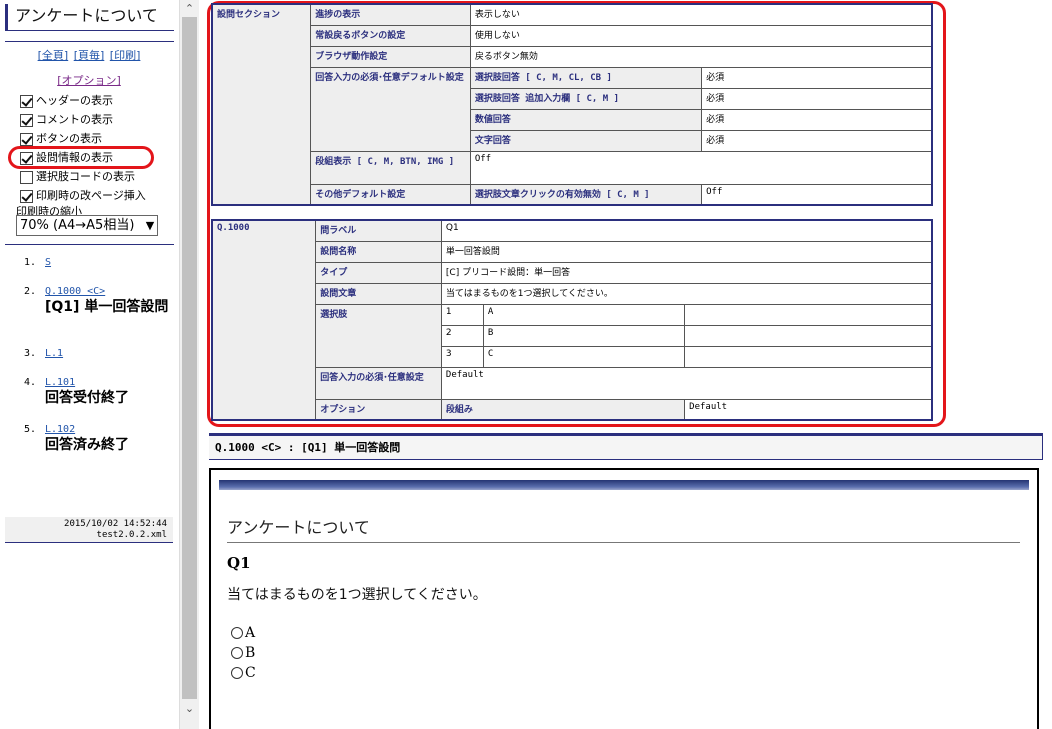  I want to click on sidebar-scrollbar: ⌃ ⌄, so click(189, 364).